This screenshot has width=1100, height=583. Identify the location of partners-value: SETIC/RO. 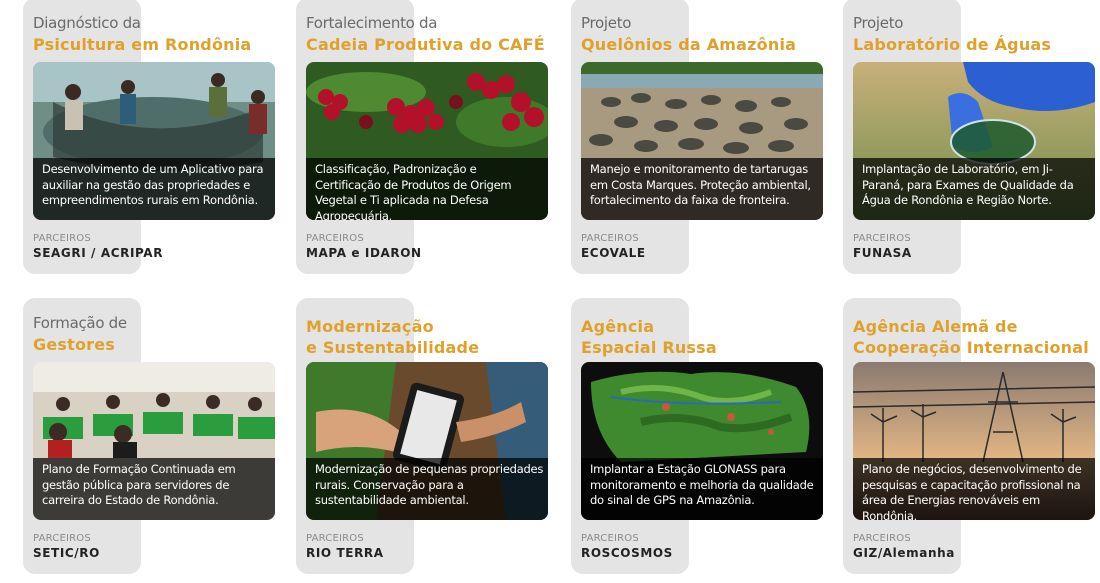
(66, 553).